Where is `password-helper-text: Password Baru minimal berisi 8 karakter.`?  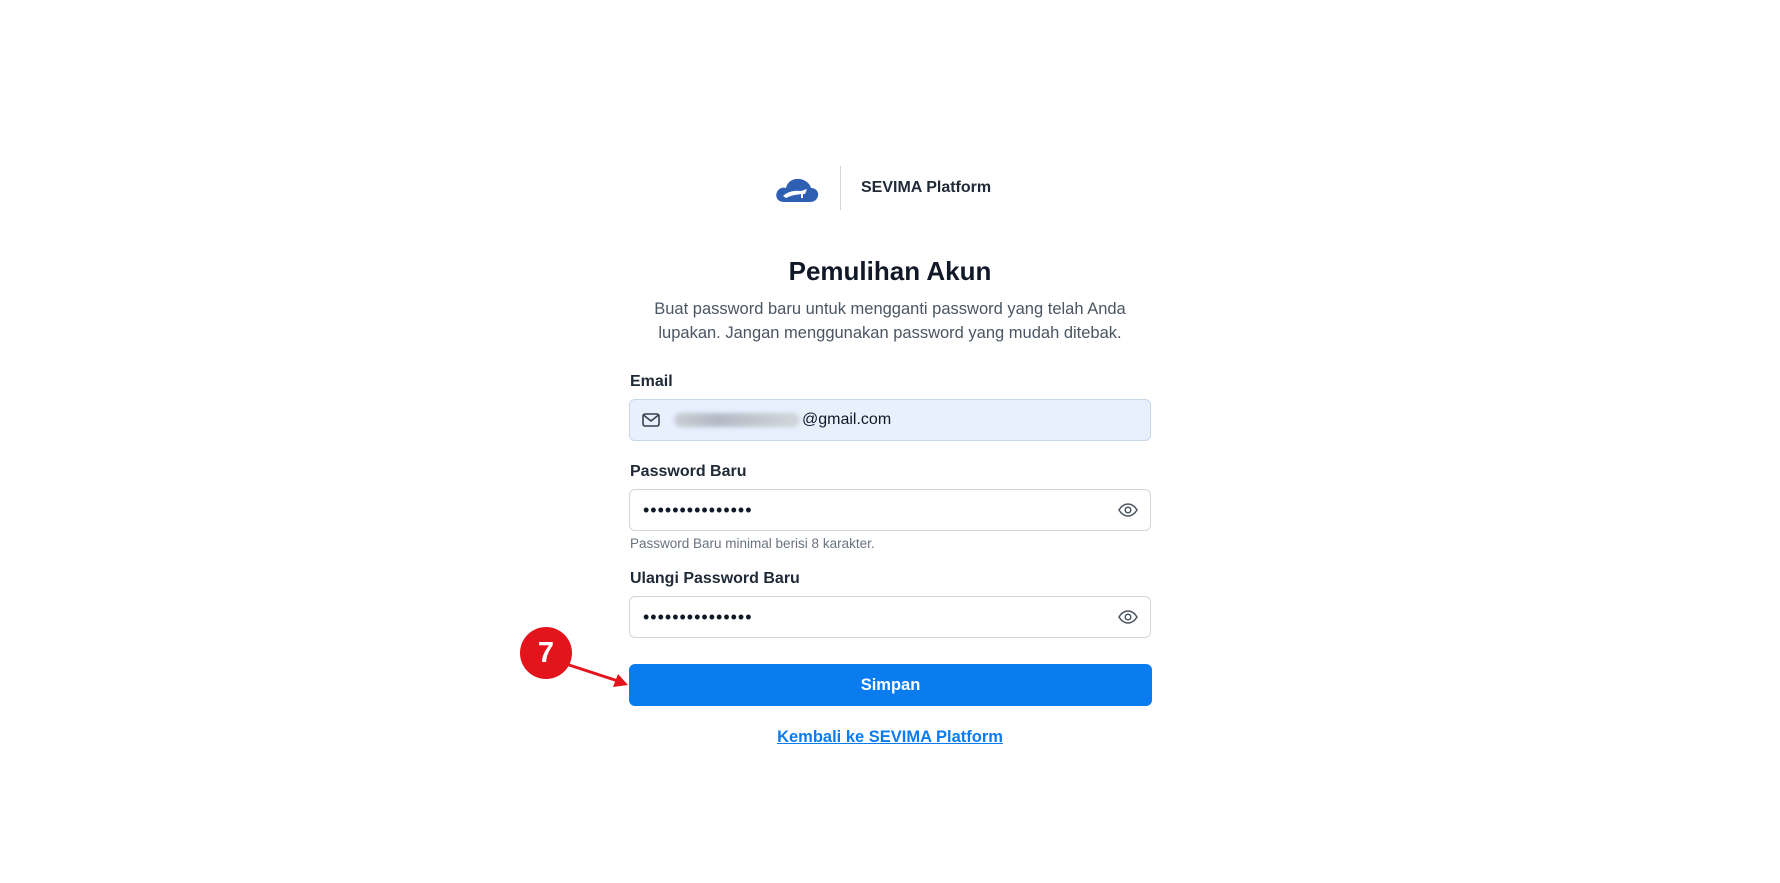 password-helper-text: Password Baru minimal berisi 8 karakter. is located at coordinates (752, 543).